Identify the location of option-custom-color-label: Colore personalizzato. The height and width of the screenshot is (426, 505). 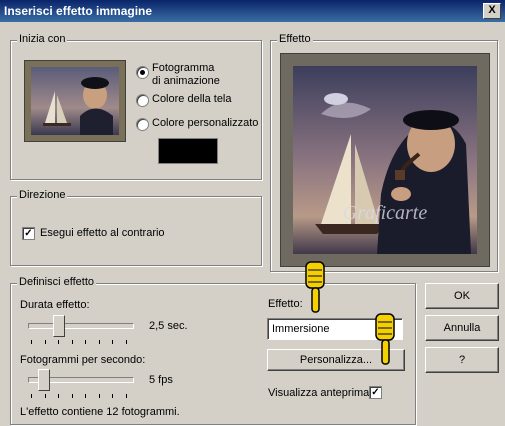
(205, 123).